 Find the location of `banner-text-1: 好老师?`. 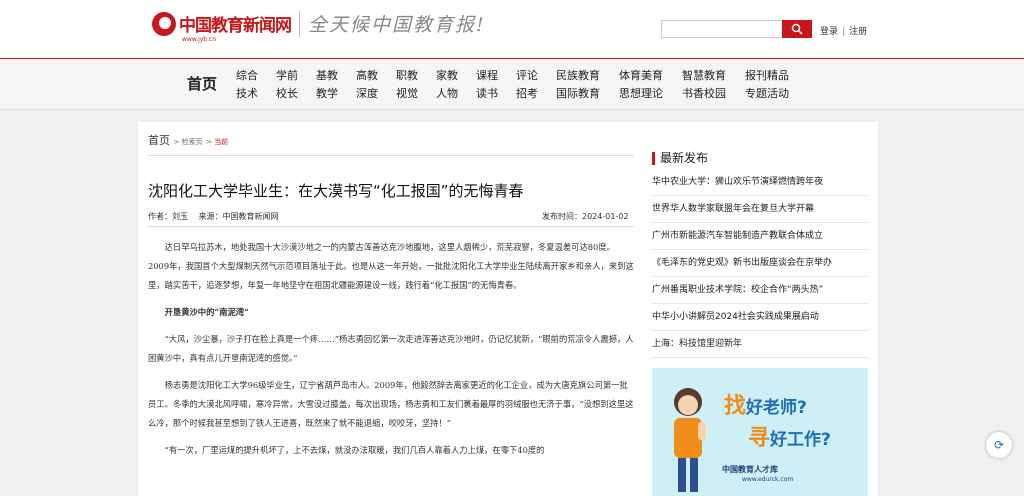

banner-text-1: 好老师? is located at coordinates (776, 408).